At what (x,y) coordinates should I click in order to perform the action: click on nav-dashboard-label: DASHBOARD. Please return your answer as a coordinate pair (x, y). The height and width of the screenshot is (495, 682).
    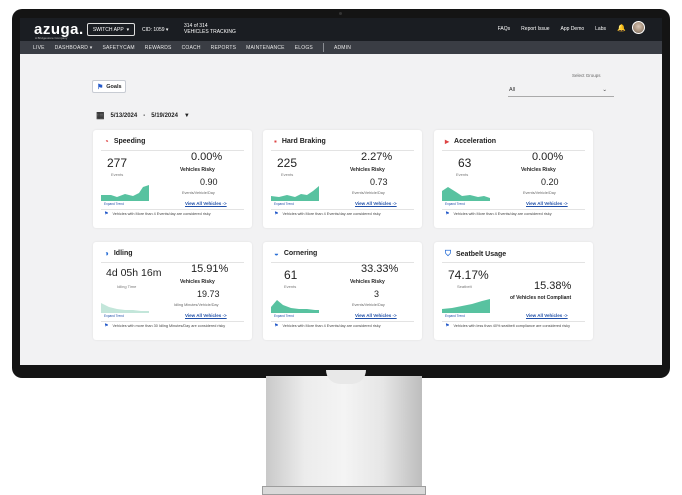
    Looking at the image, I should click on (71, 47).